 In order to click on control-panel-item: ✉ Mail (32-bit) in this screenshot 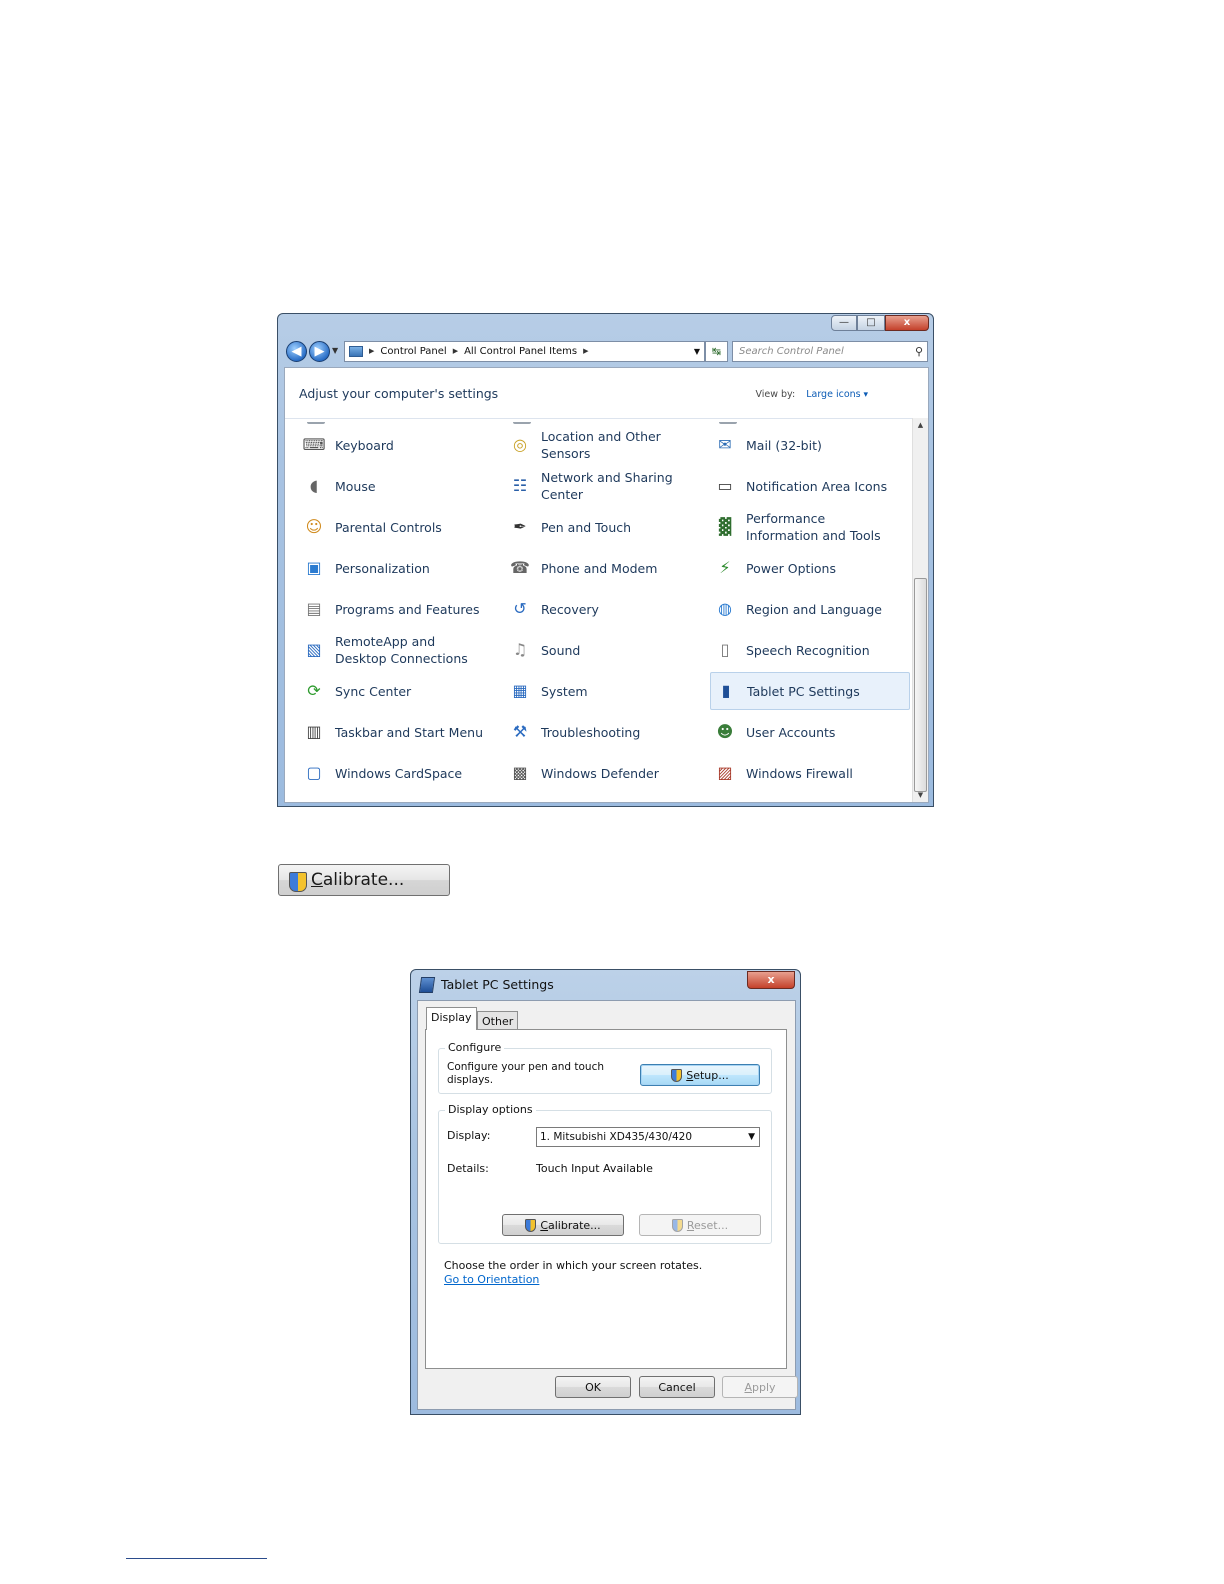, I will do `click(810, 445)`.